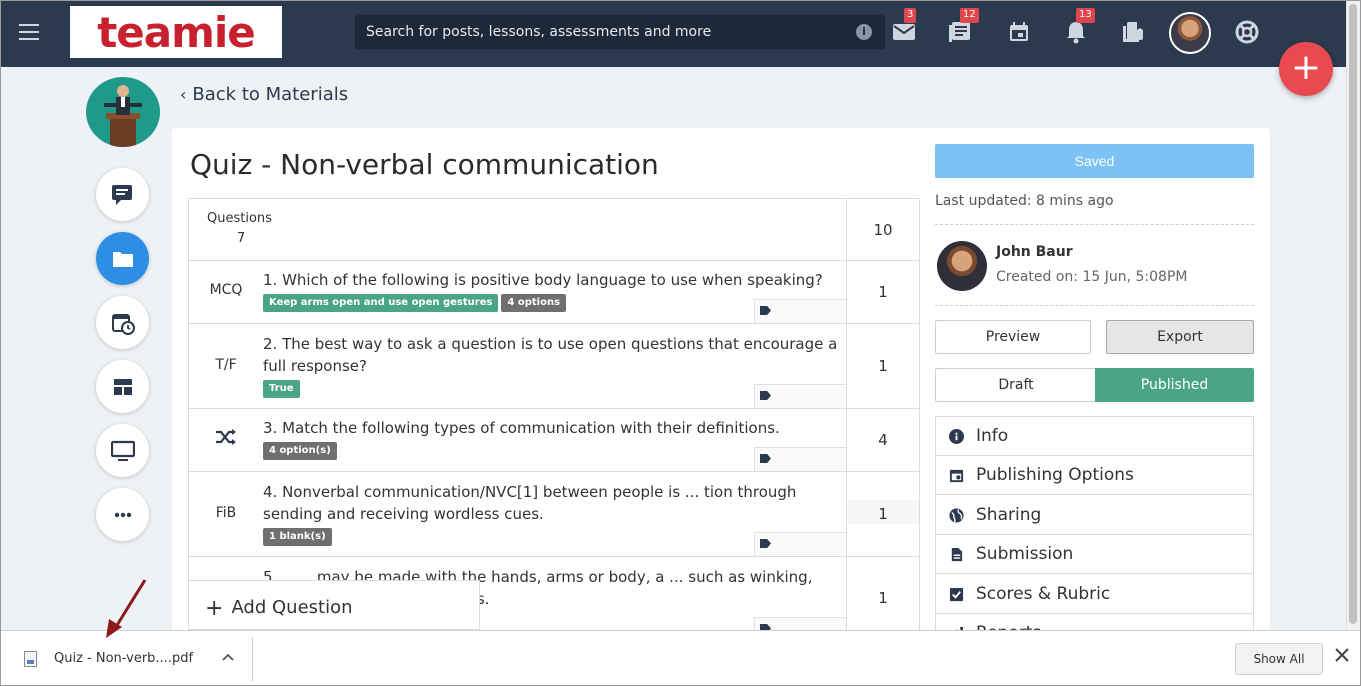 The height and width of the screenshot is (686, 1361). Describe the element at coordinates (1174, 385) in the screenshot. I see `published-toggle: Published` at that location.